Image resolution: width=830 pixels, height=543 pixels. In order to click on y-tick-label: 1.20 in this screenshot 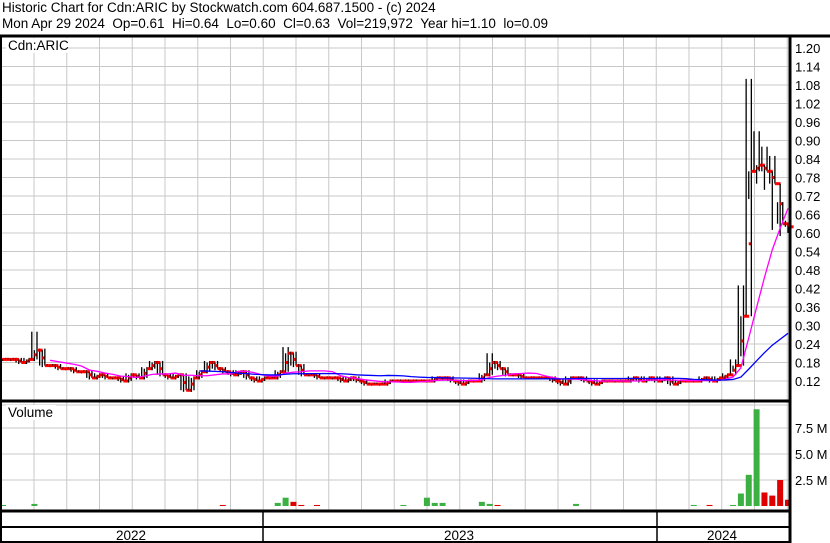, I will do `click(807, 48)`.